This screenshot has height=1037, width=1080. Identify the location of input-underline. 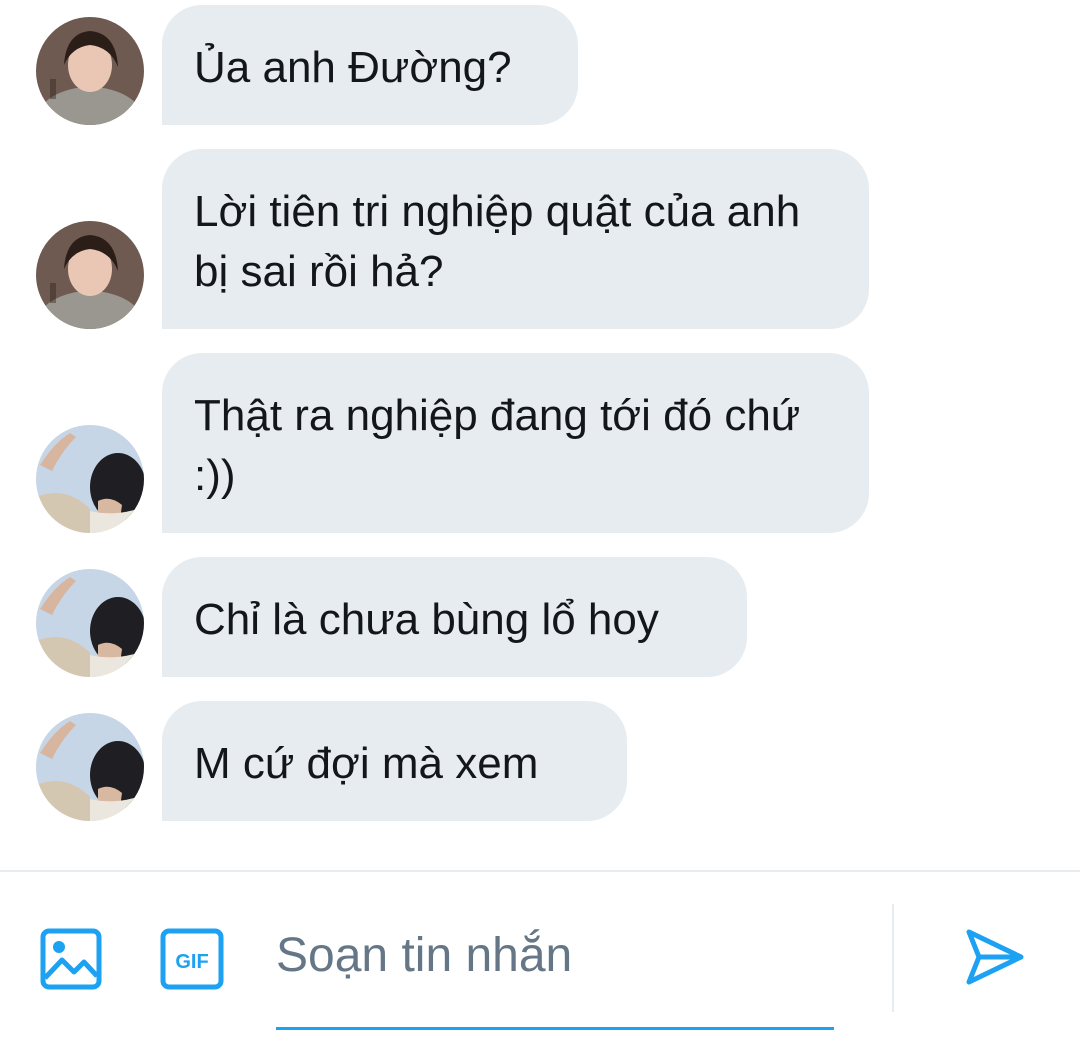
(555, 1028).